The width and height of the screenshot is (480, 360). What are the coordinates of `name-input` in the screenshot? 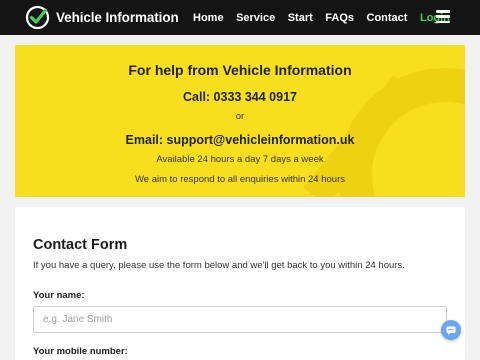 It's located at (240, 319).